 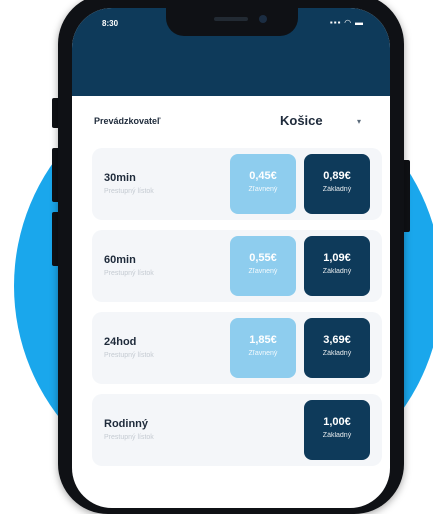 I want to click on price-amount: 1,00€, so click(x=337, y=422).